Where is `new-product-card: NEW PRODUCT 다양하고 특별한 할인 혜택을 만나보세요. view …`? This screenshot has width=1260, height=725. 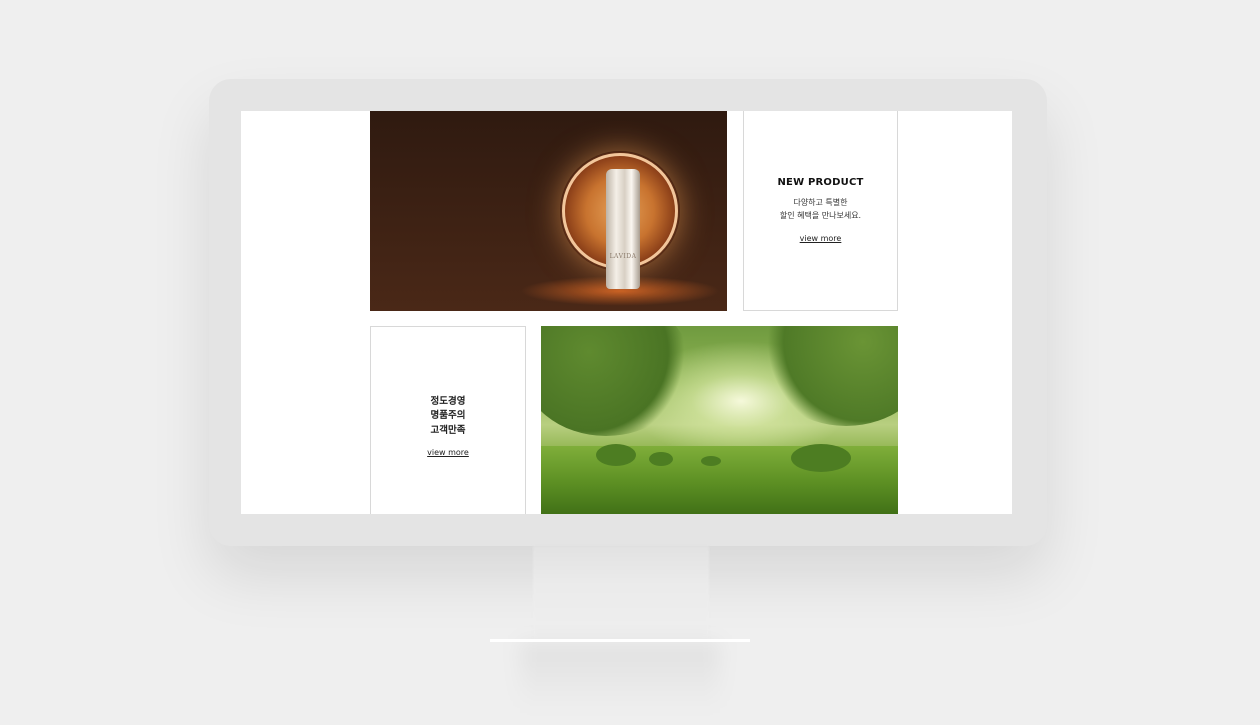
new-product-card: NEW PRODUCT 다양하고 특별한 할인 혜택을 만나보세요. view … is located at coordinates (820, 211).